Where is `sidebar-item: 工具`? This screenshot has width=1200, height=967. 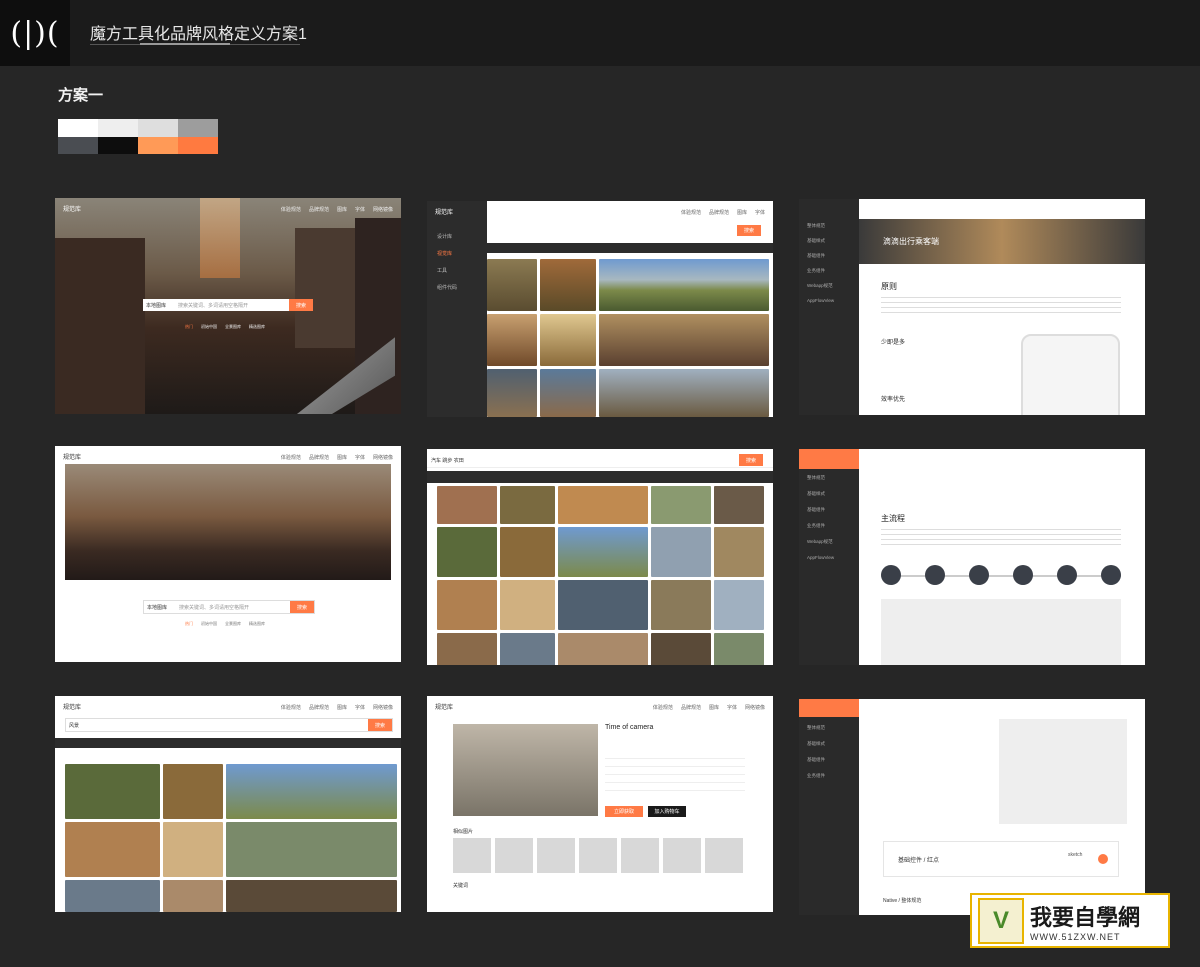 sidebar-item: 工具 is located at coordinates (447, 270).